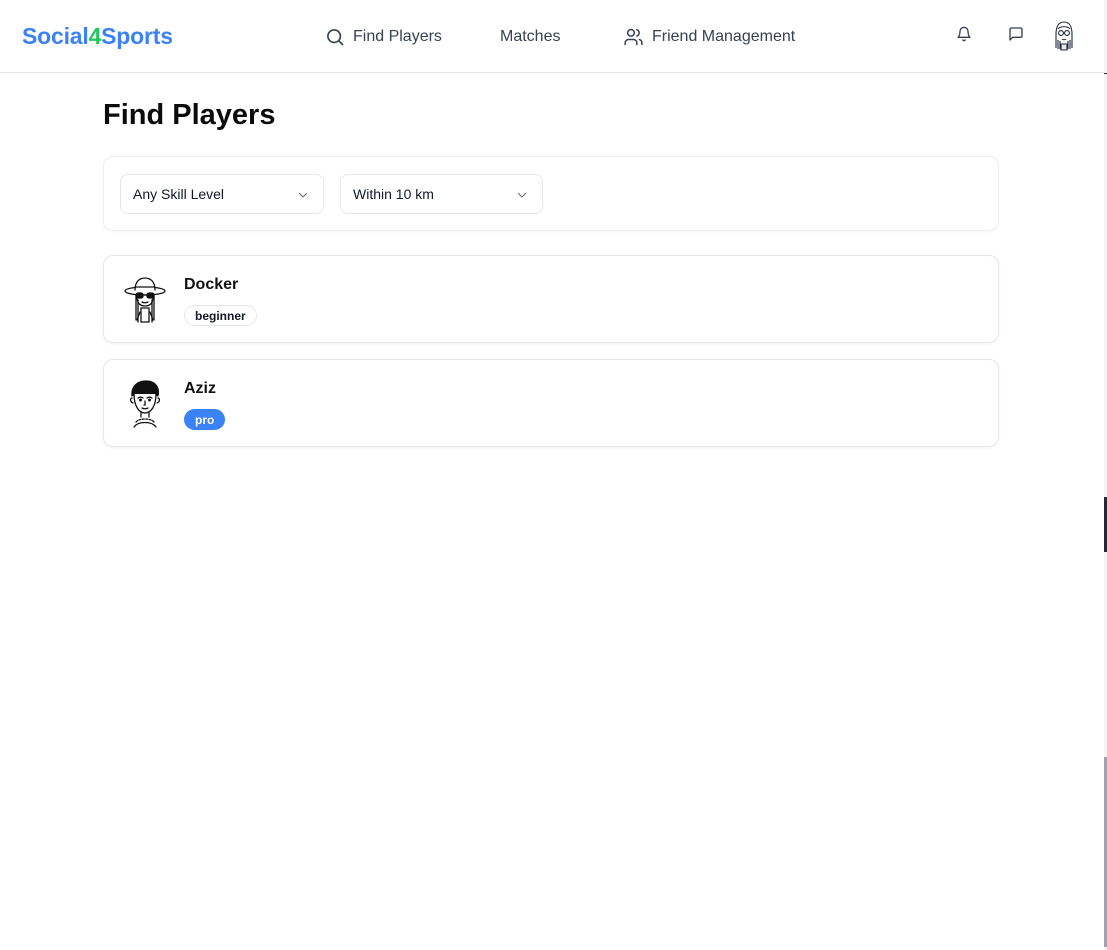  I want to click on notifications-button, so click(964, 36).